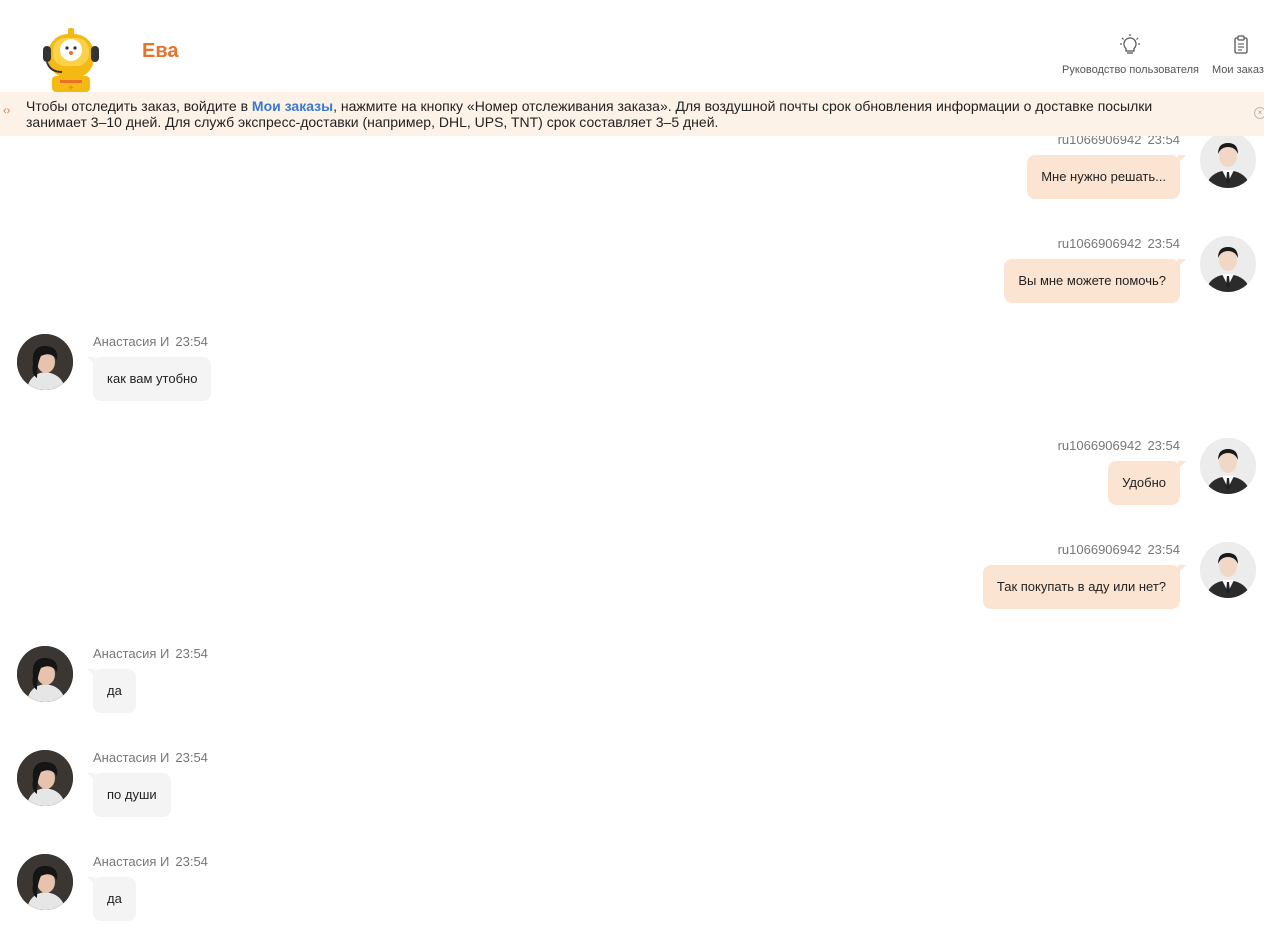 The width and height of the screenshot is (1264, 943). I want to click on message-bubble: Удобно, so click(1147, 483).